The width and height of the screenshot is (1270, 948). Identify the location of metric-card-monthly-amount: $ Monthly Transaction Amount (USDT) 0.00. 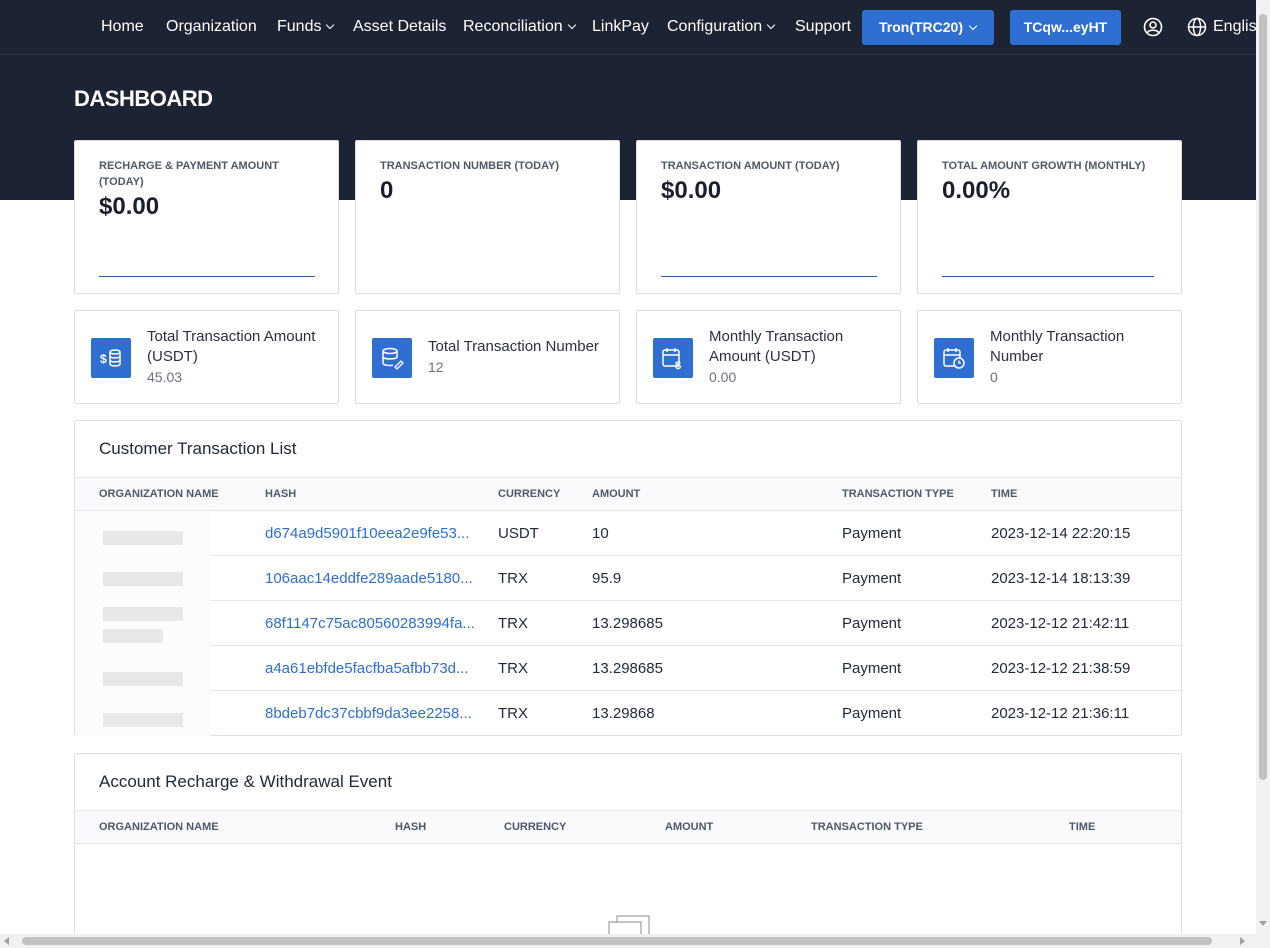
(768, 357).